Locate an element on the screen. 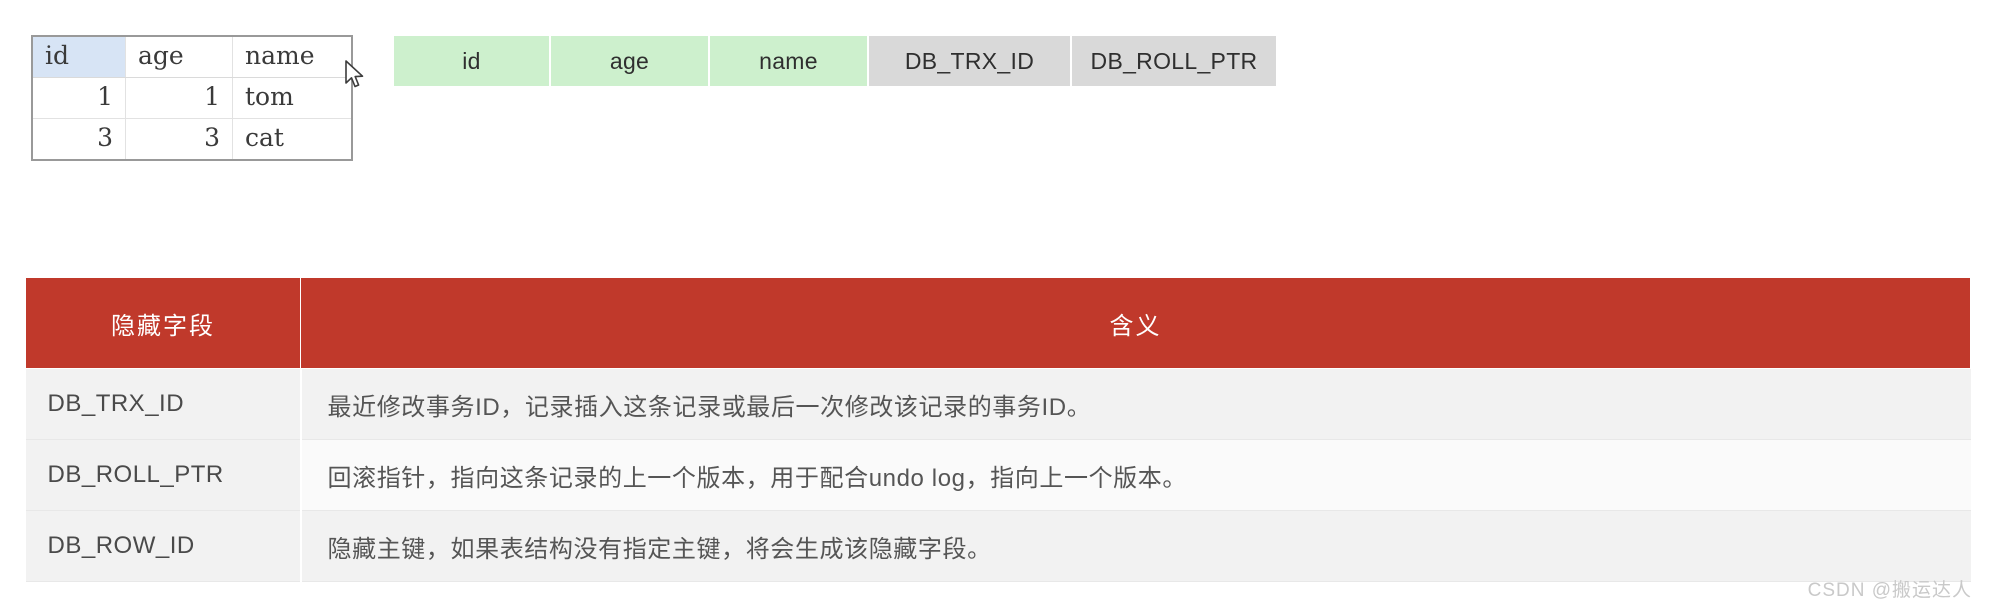  cell-age: 3 is located at coordinates (179, 139).